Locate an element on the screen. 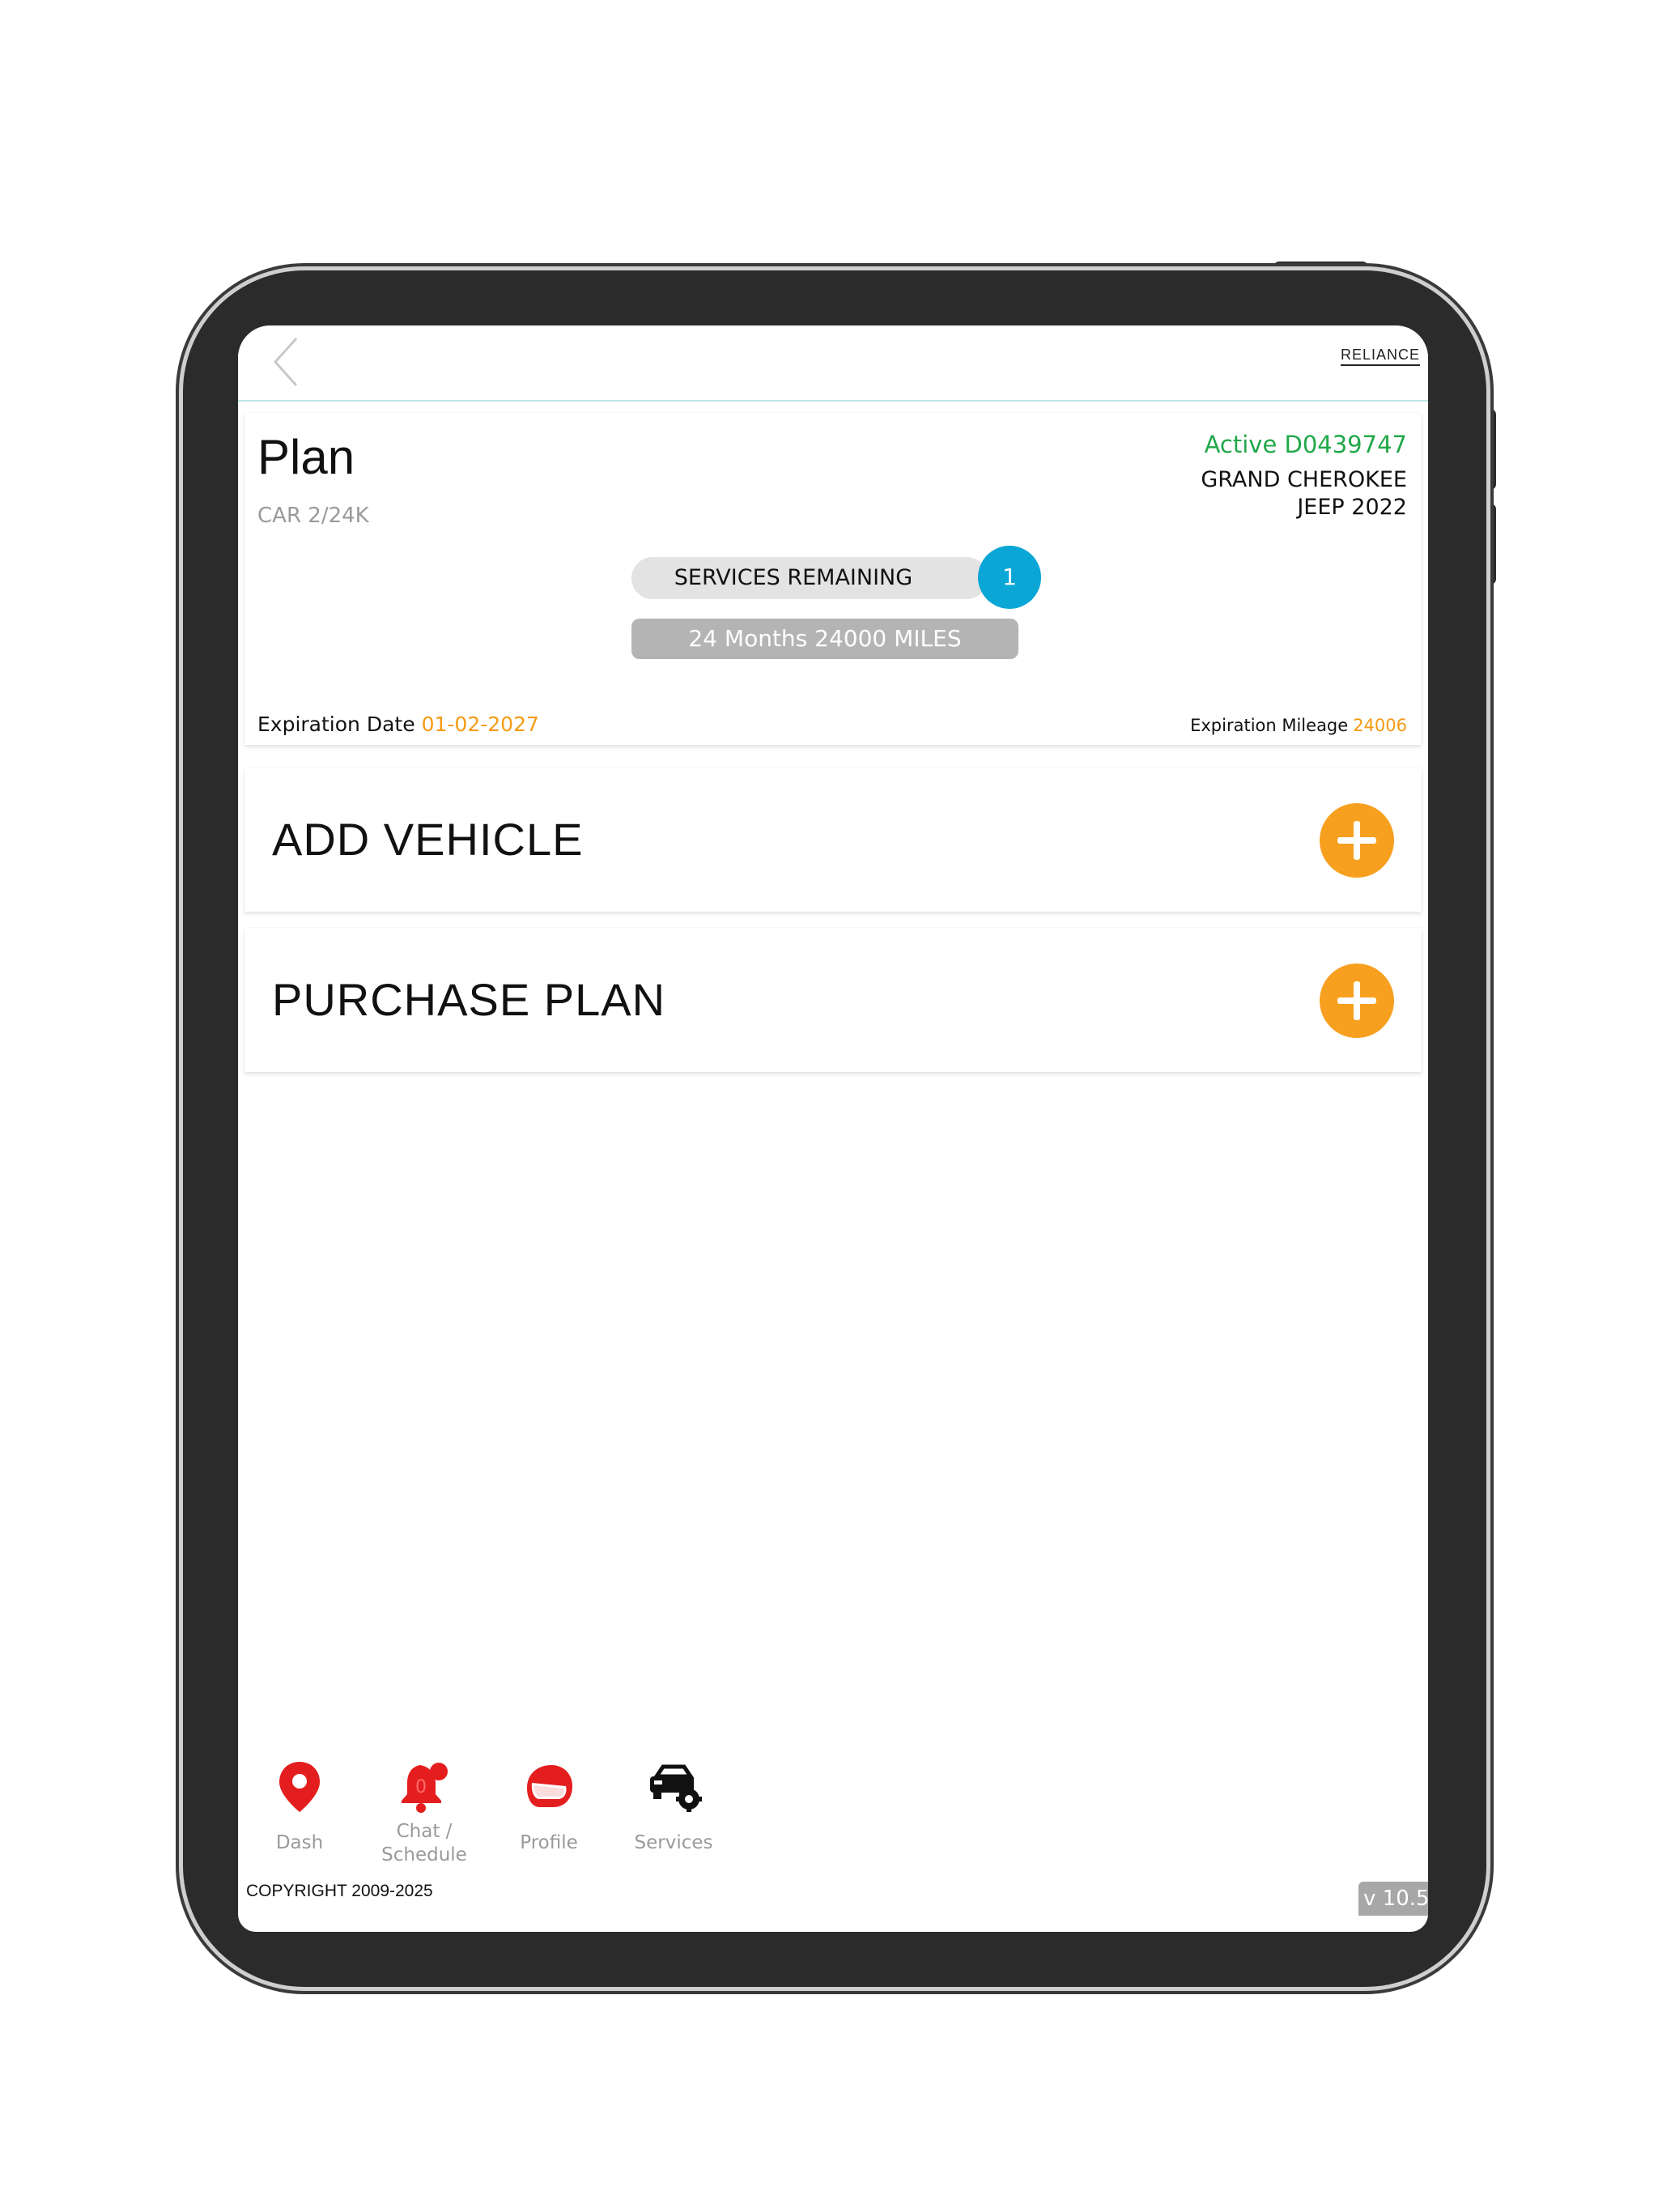  add-vehicle-button: ADD VEHICLE is located at coordinates (833, 840).